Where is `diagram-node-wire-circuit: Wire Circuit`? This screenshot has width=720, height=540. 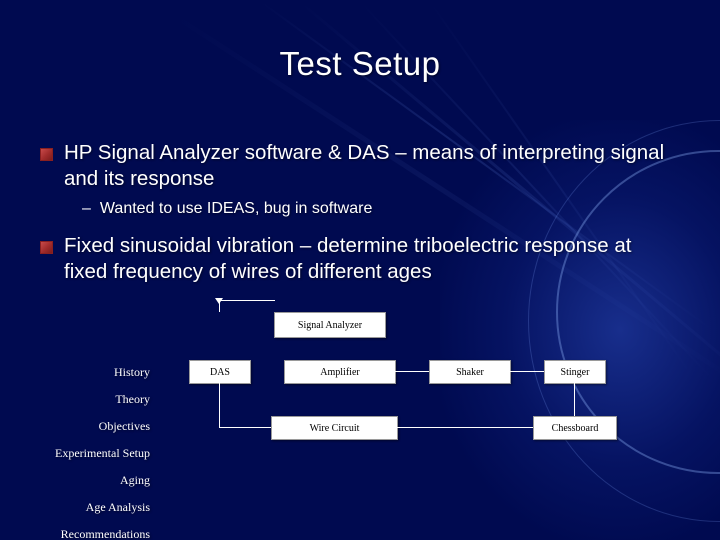 diagram-node-wire-circuit: Wire Circuit is located at coordinates (334, 428).